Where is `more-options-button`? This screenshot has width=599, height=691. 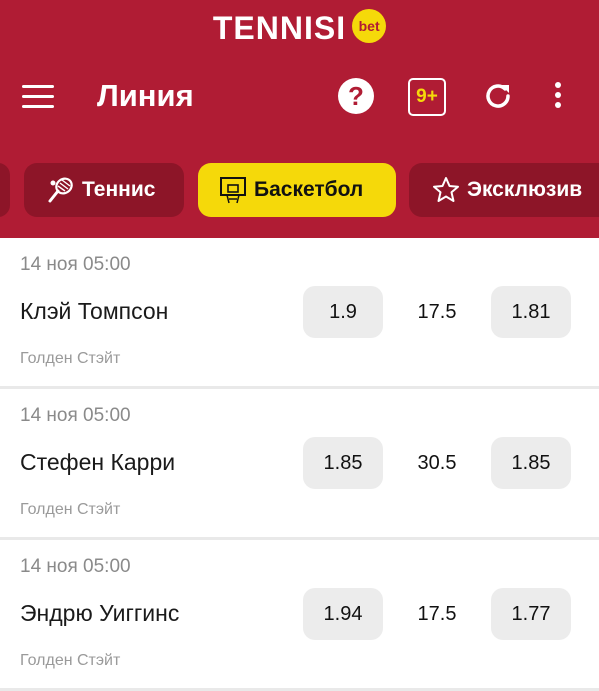
more-options-button is located at coordinates (558, 97).